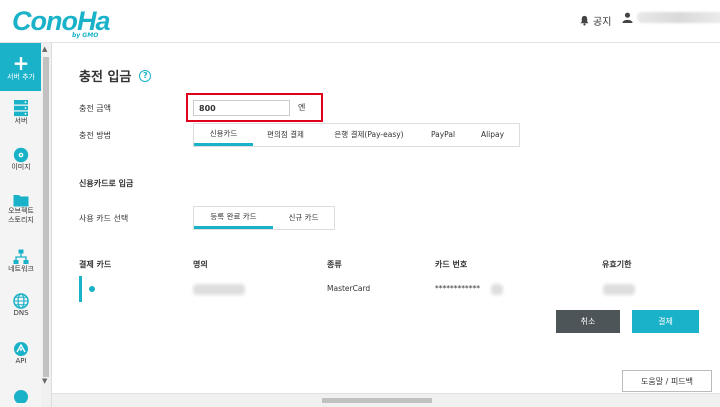 This screenshot has height=407, width=720. I want to click on user-menu, so click(671, 17).